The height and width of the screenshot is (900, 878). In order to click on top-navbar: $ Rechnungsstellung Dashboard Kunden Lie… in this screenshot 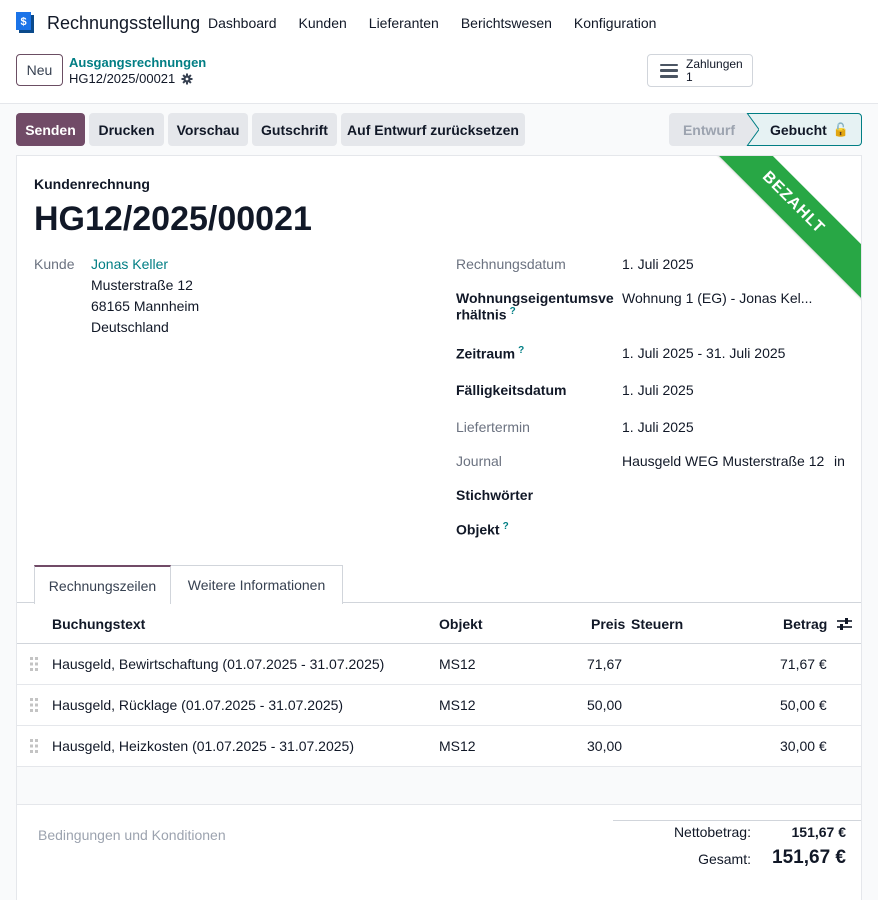, I will do `click(439, 23)`.